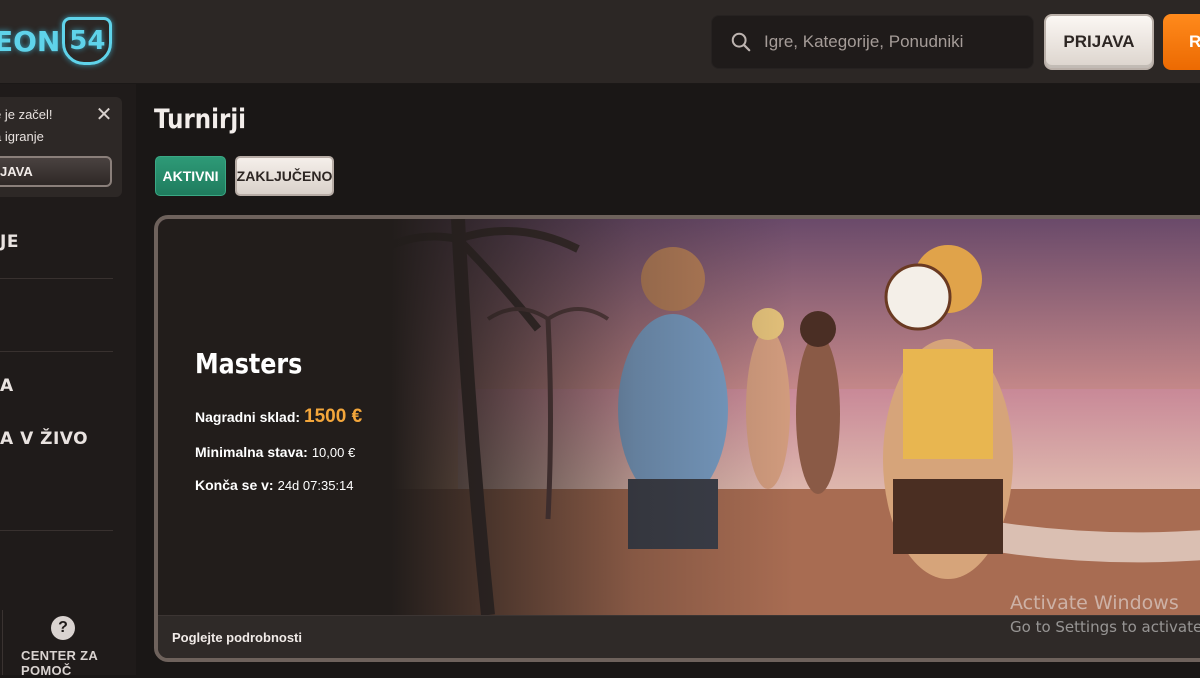  I want to click on prize-pool-value: 1500 €, so click(333, 416).